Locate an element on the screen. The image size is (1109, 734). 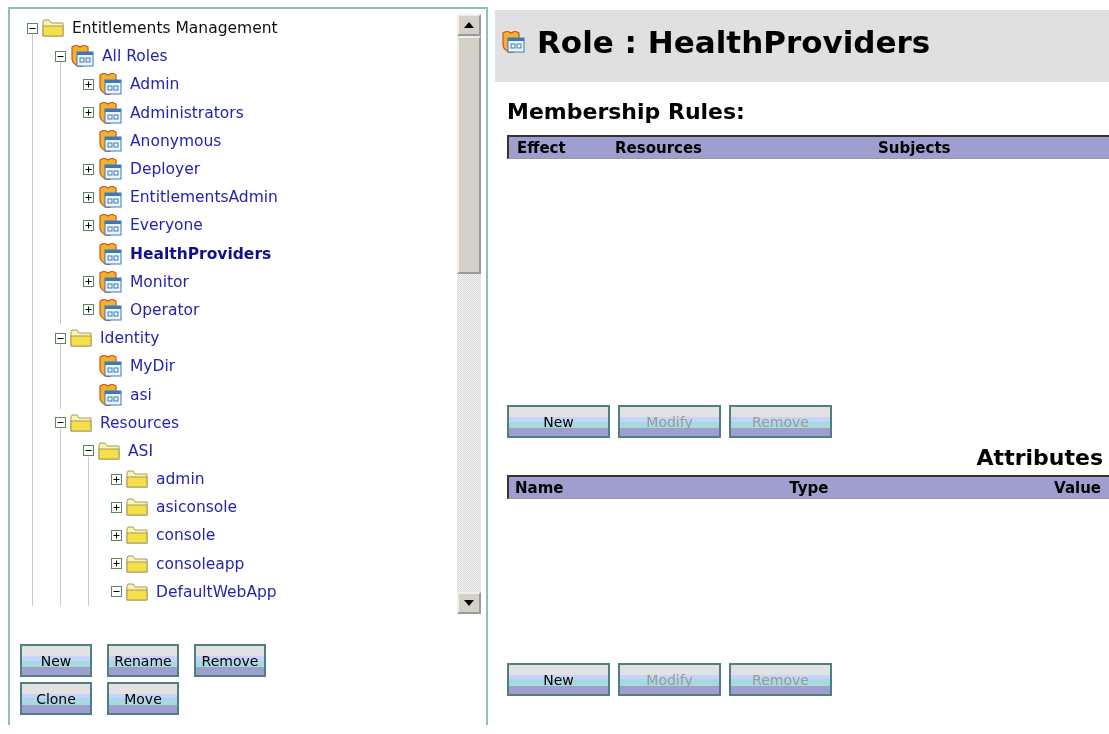
action-button: Move is located at coordinates (143, 698).